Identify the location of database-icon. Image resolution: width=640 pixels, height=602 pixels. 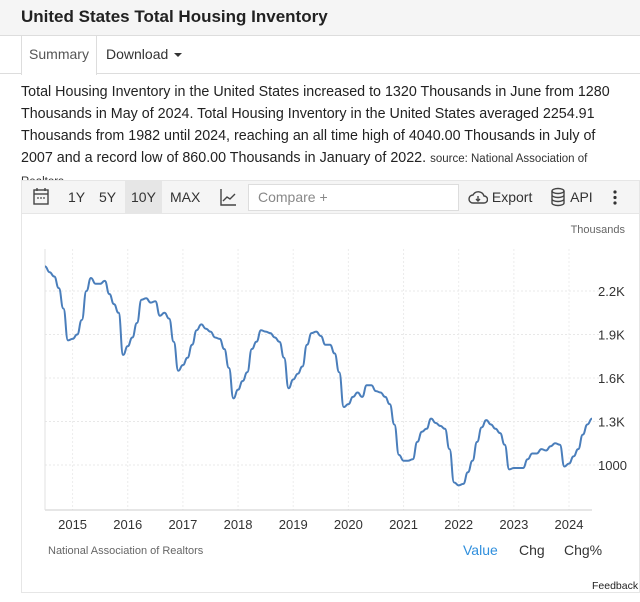
(558, 197).